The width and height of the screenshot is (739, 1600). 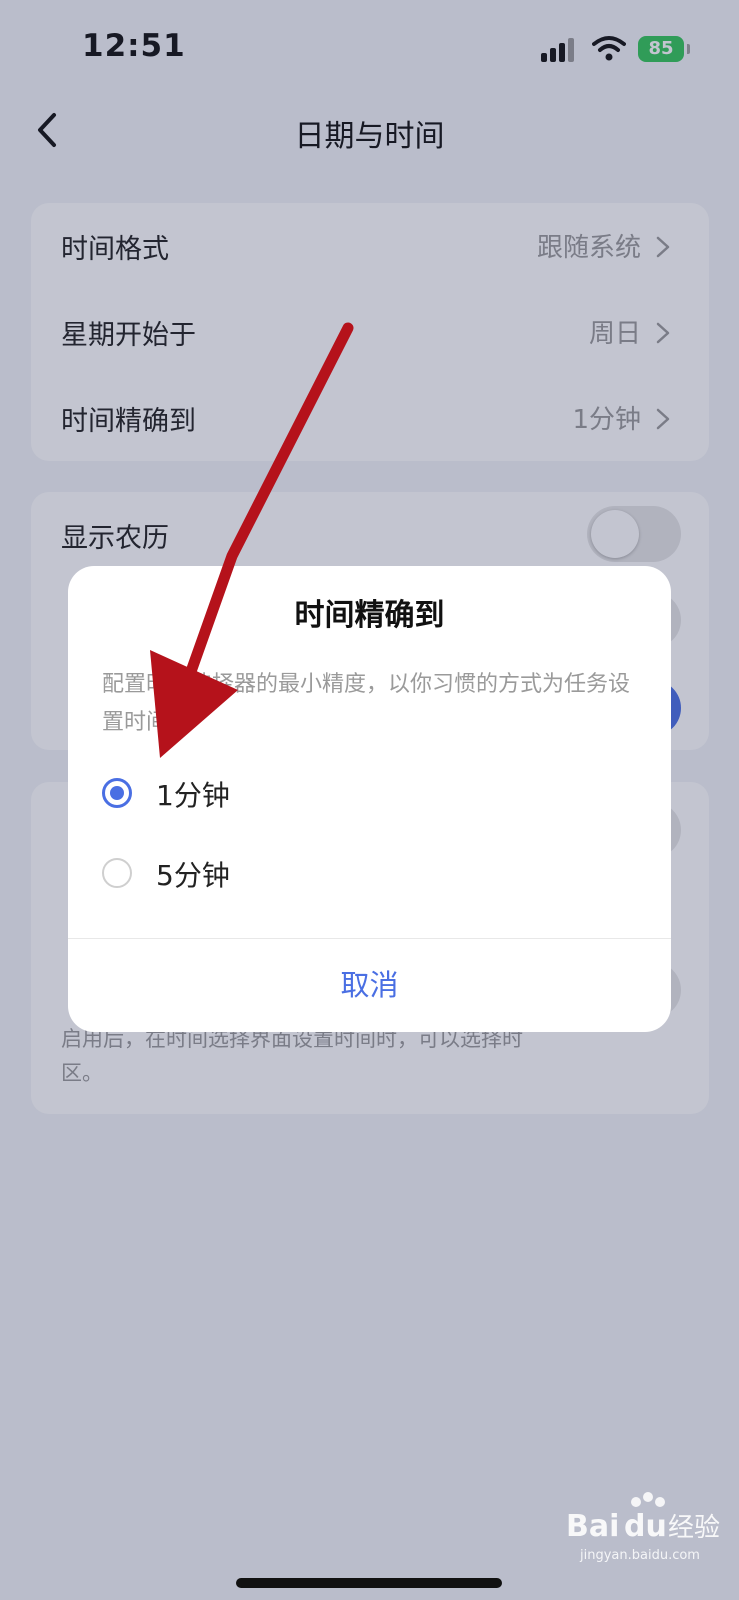 What do you see at coordinates (592, 1526) in the screenshot?
I see `svg-text: Bai` at bounding box center [592, 1526].